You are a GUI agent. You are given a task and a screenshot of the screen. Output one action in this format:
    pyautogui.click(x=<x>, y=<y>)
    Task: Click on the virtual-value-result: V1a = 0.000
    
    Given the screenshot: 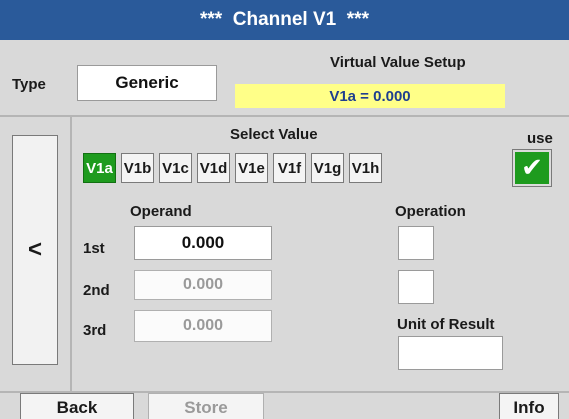 What is the action you would take?
    pyautogui.click(x=370, y=96)
    